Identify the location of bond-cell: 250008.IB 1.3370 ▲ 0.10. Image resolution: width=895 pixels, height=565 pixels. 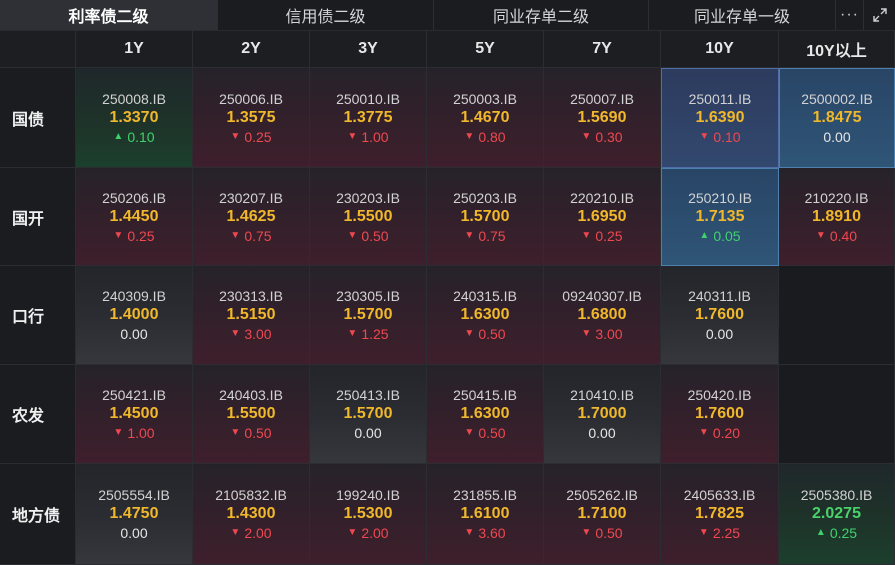
(134, 118).